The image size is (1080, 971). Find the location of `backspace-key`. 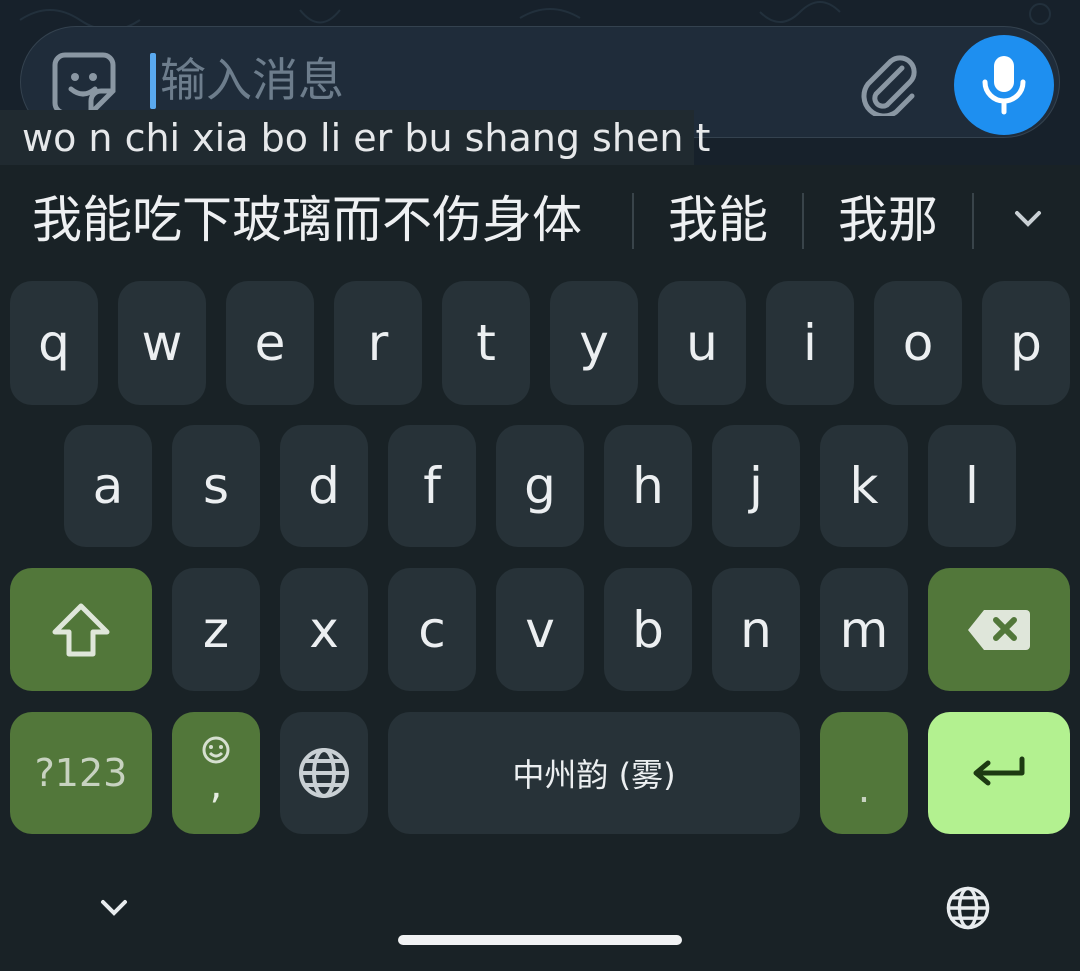

backspace-key is located at coordinates (999, 629).